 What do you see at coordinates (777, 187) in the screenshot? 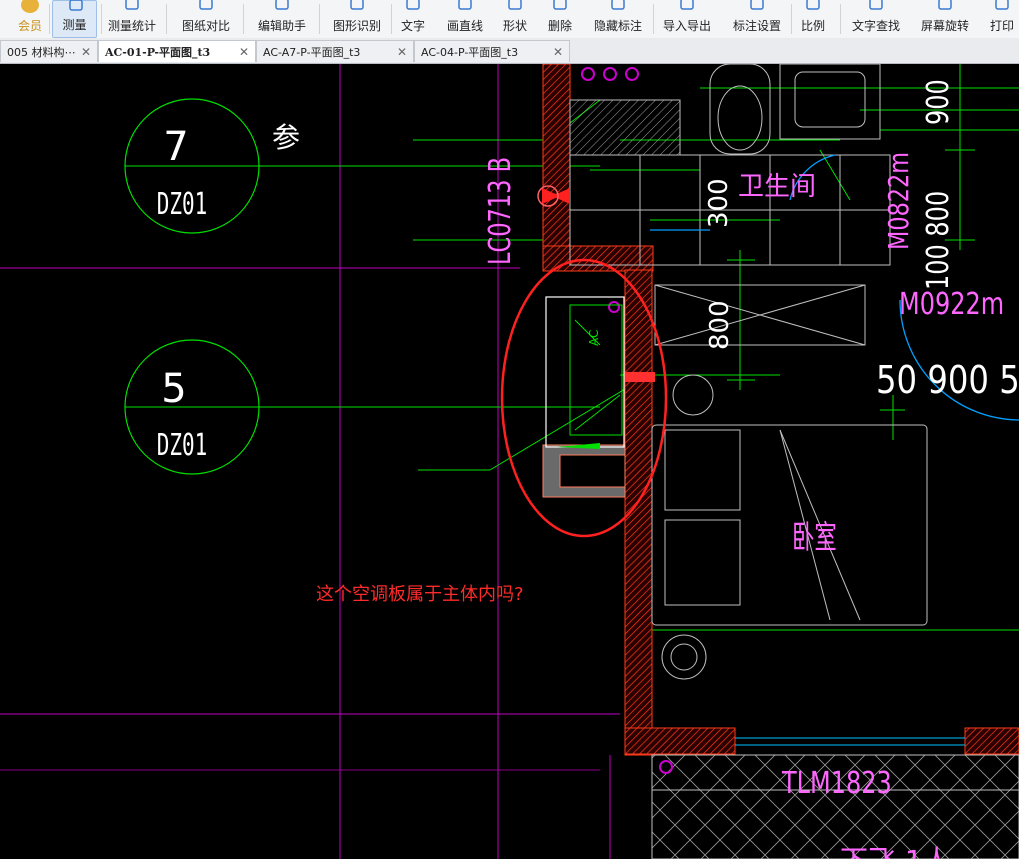
I see `bathroom-label: 卫生间` at bounding box center [777, 187].